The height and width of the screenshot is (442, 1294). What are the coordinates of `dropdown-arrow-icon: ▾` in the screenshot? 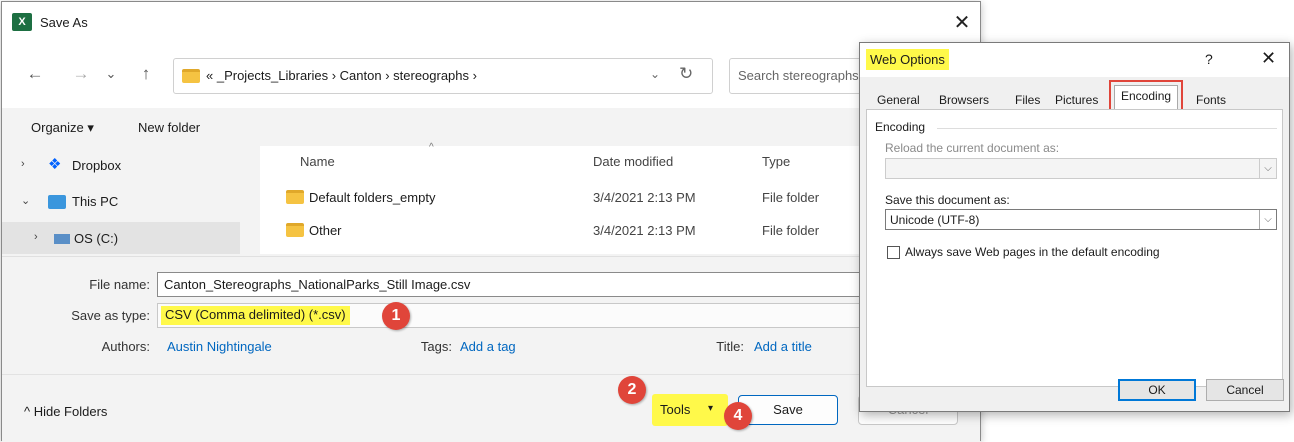 It's located at (711, 408).